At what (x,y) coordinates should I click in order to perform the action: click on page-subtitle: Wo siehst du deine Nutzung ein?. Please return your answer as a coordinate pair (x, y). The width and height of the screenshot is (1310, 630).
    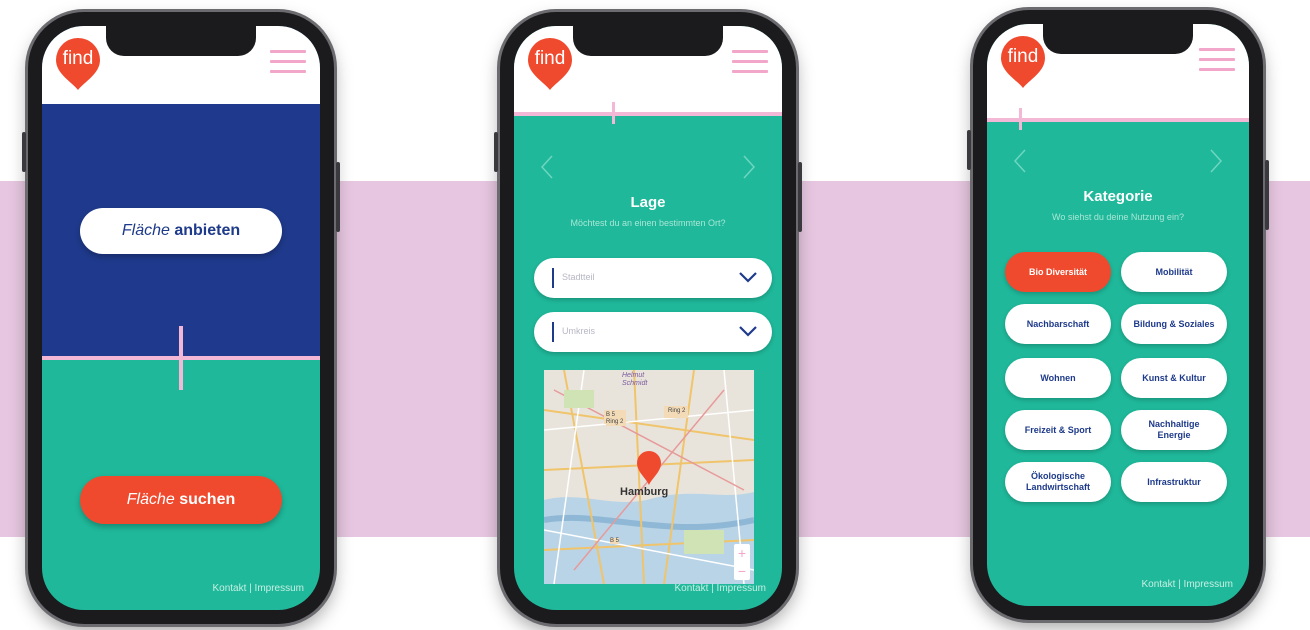
    Looking at the image, I should click on (1118, 217).